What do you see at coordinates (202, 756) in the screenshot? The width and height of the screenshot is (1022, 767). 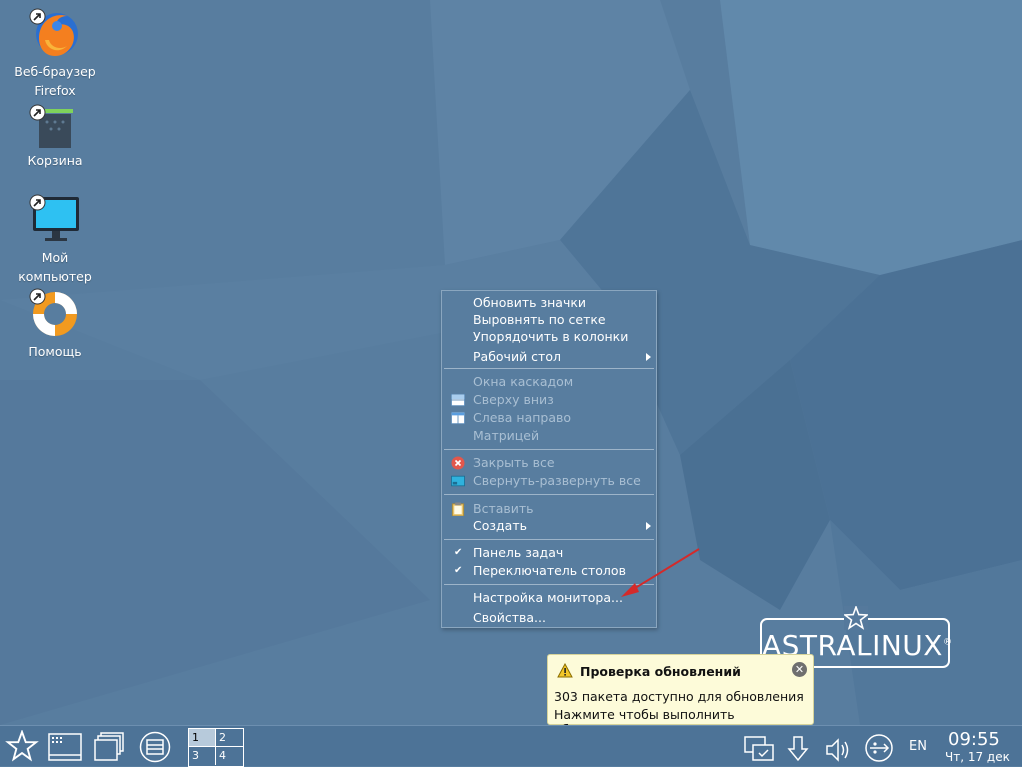 I see `pager-desktop-3: 3` at bounding box center [202, 756].